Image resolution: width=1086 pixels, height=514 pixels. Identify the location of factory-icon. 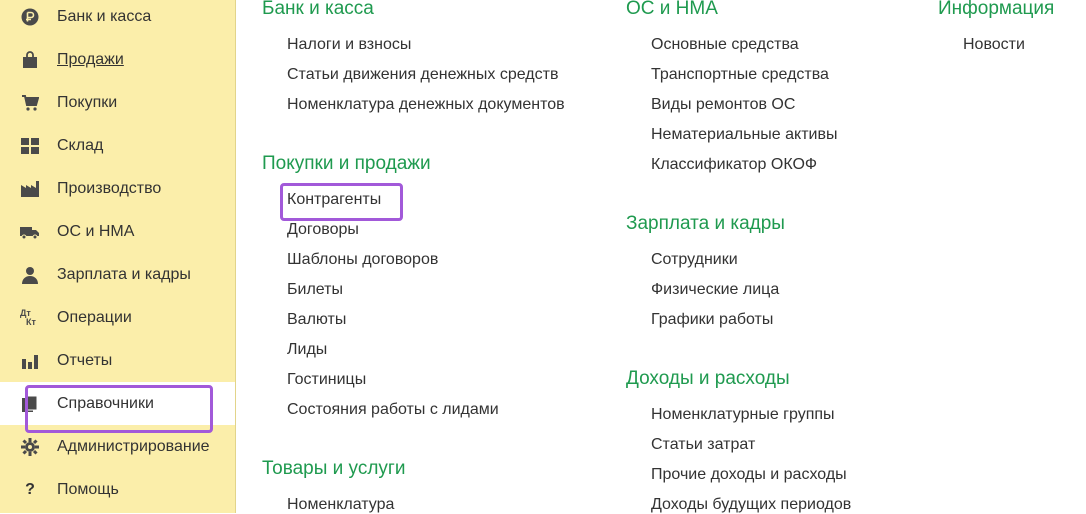
(30, 189).